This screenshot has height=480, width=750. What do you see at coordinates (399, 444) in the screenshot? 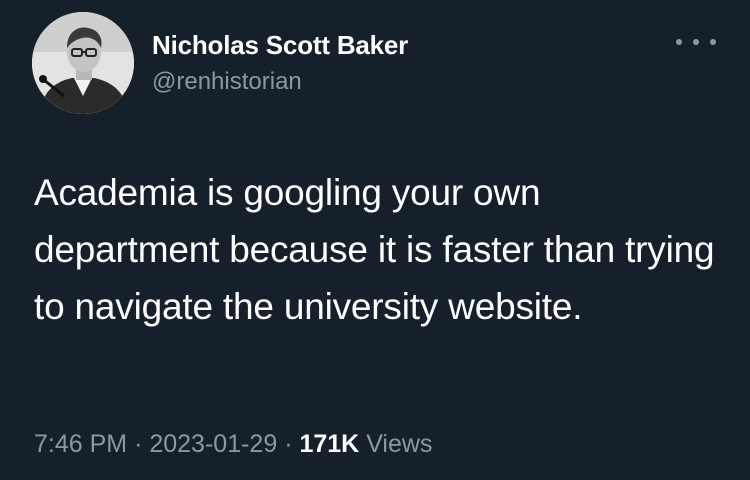
I see `views-label: Views` at bounding box center [399, 444].